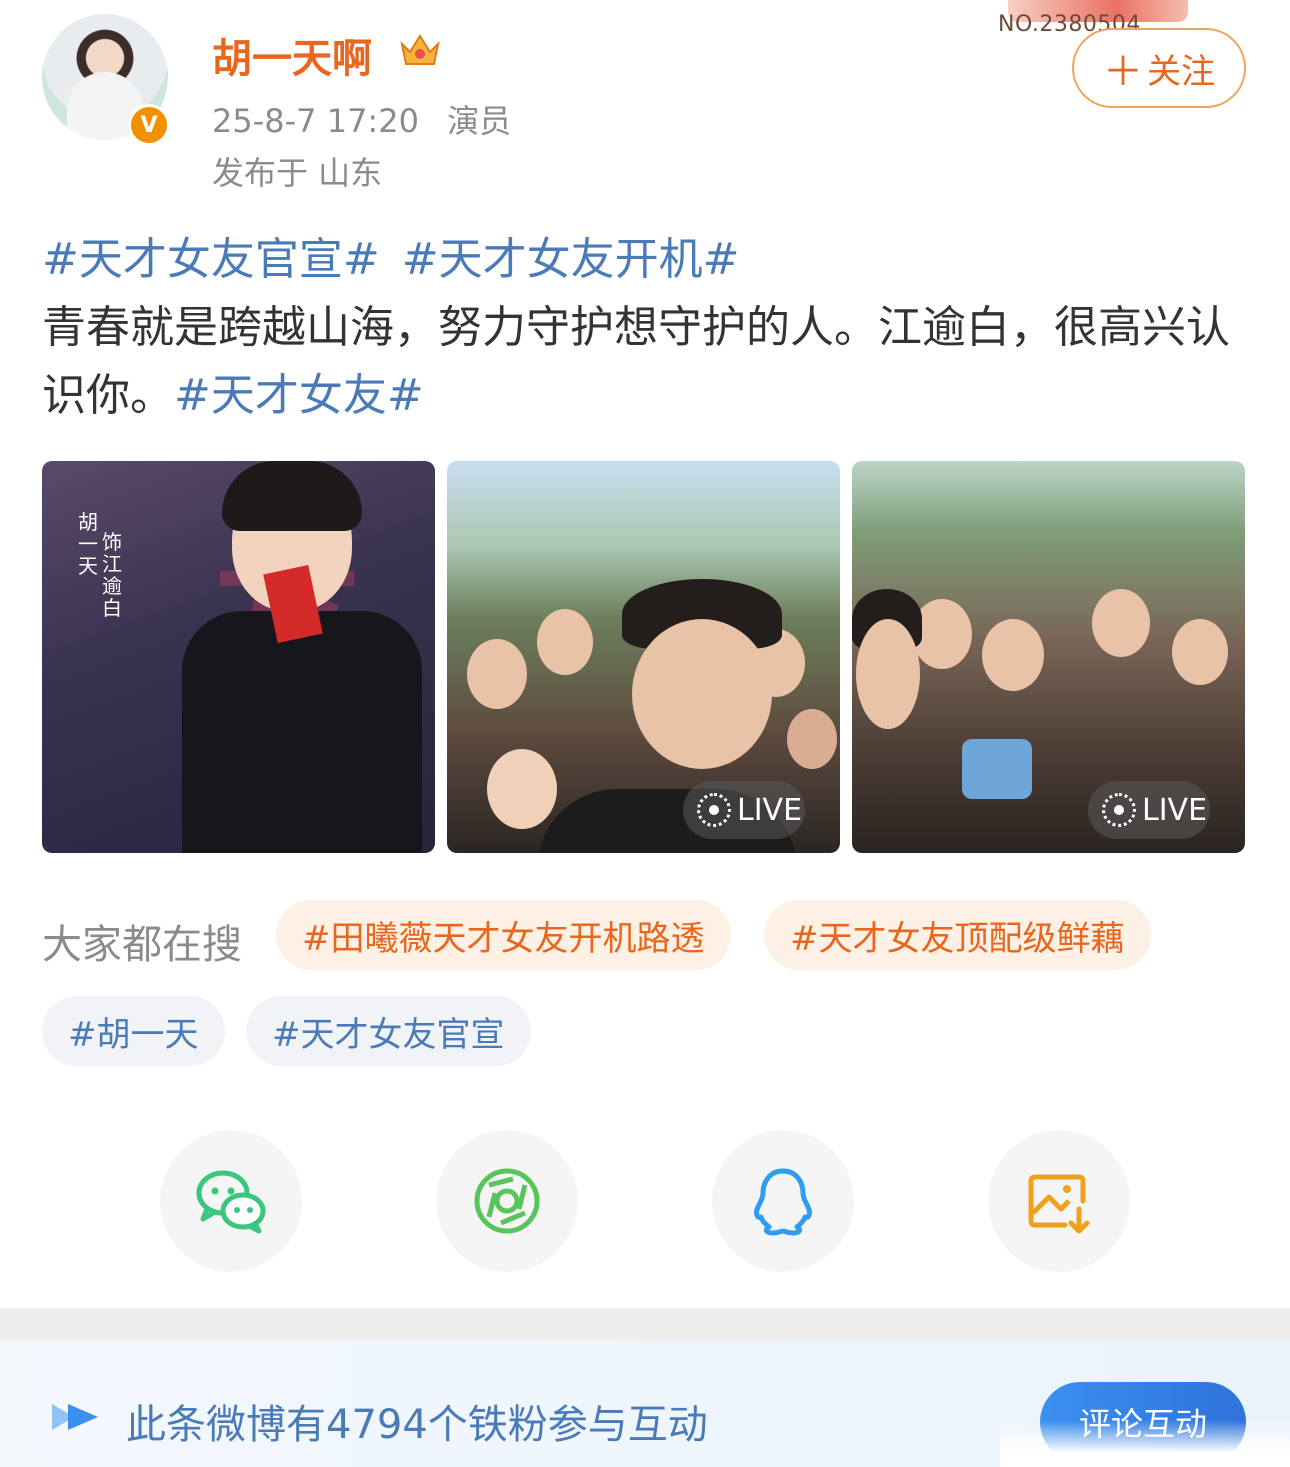 This screenshot has width=1290, height=1467. What do you see at coordinates (88, 544) in the screenshot?
I see `poster-name: 胡一天` at bounding box center [88, 544].